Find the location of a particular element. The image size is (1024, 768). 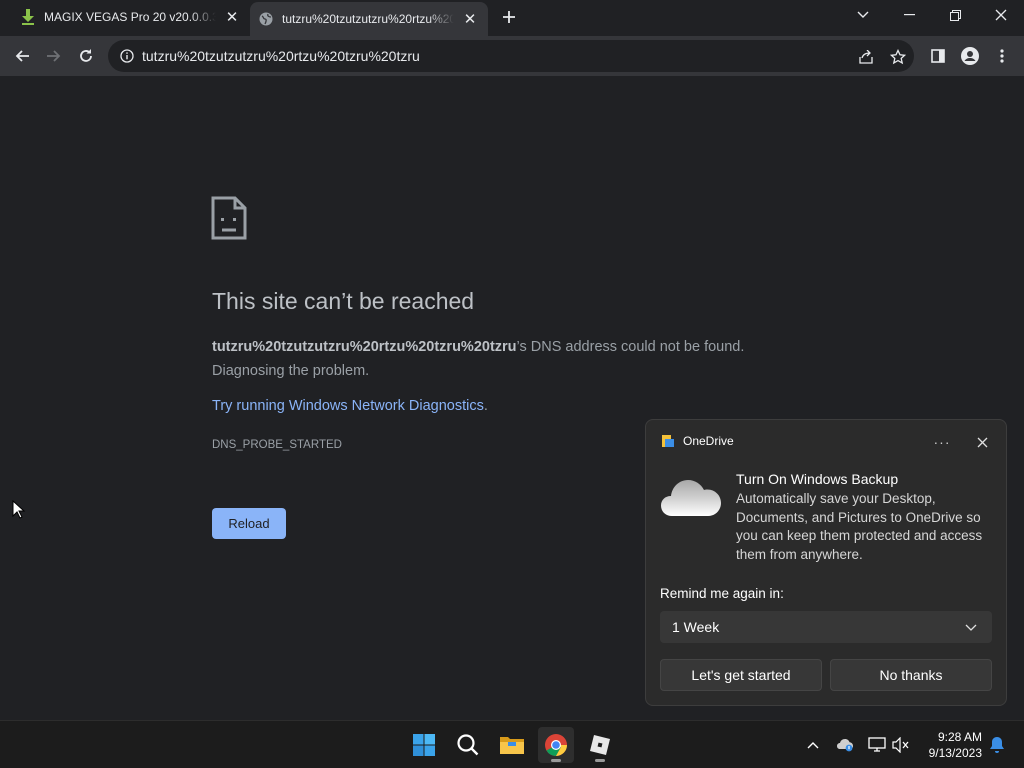

windows-logo-icon is located at coordinates (424, 745).